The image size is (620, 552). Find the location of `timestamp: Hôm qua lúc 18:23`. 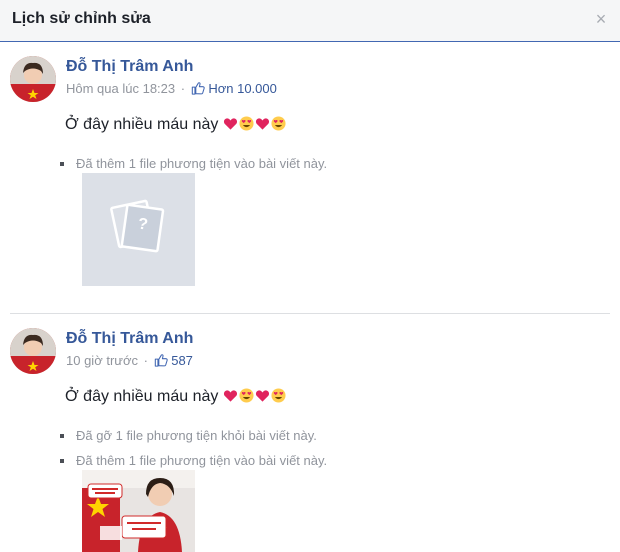

timestamp: Hôm qua lúc 18:23 is located at coordinates (120, 88).